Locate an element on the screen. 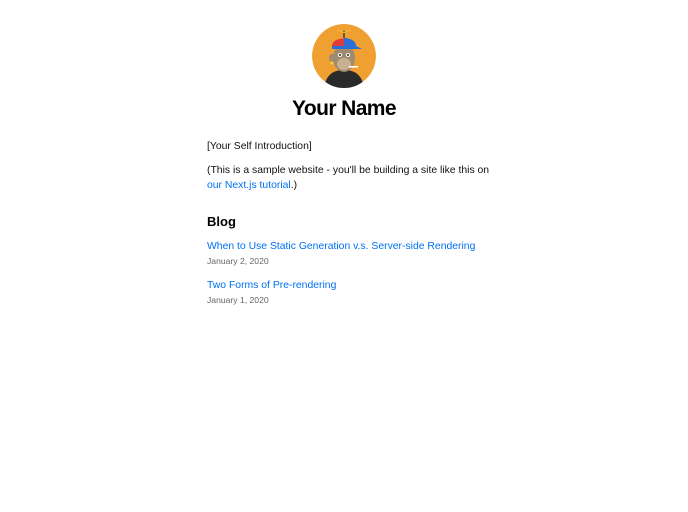 The width and height of the screenshot is (688, 512). post-date: January 2, 2020 is located at coordinates (238, 261).